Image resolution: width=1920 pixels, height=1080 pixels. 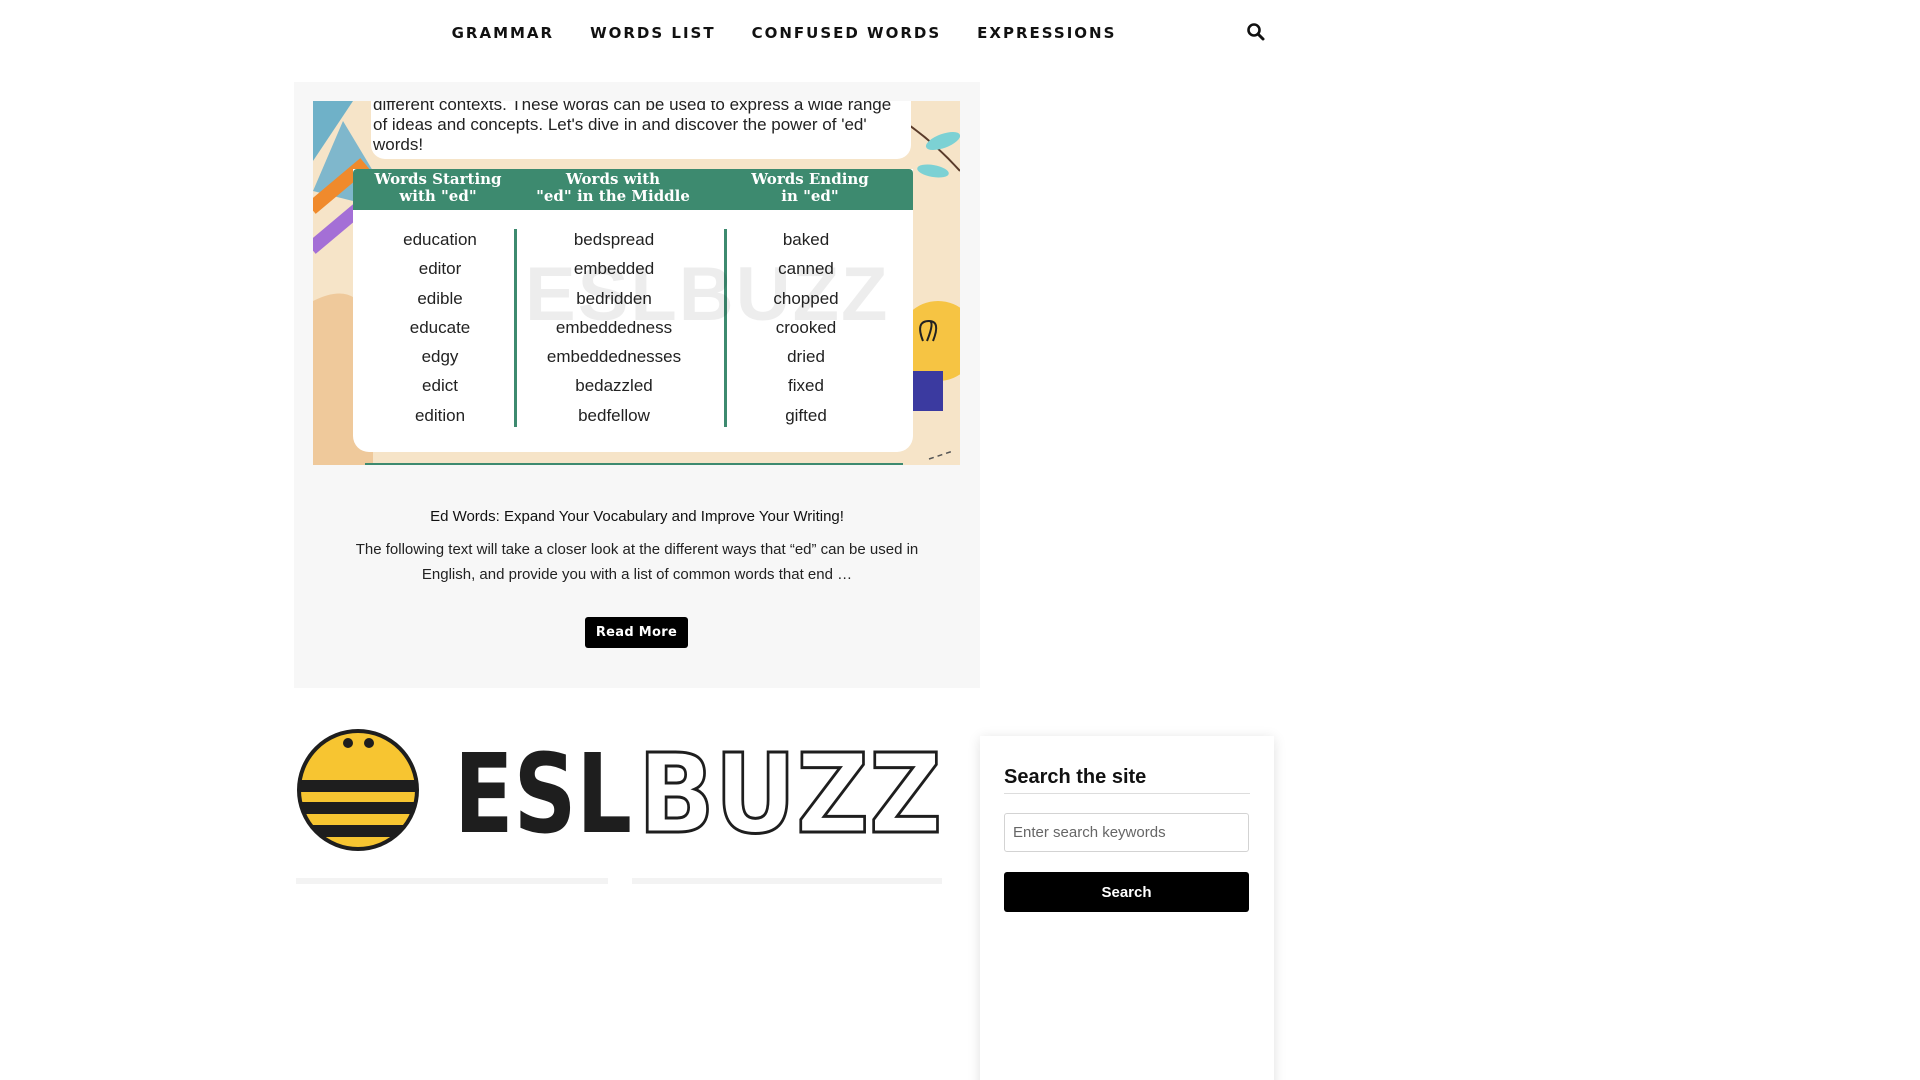 I want to click on read-more-button: Read More, so click(x=636, y=632).